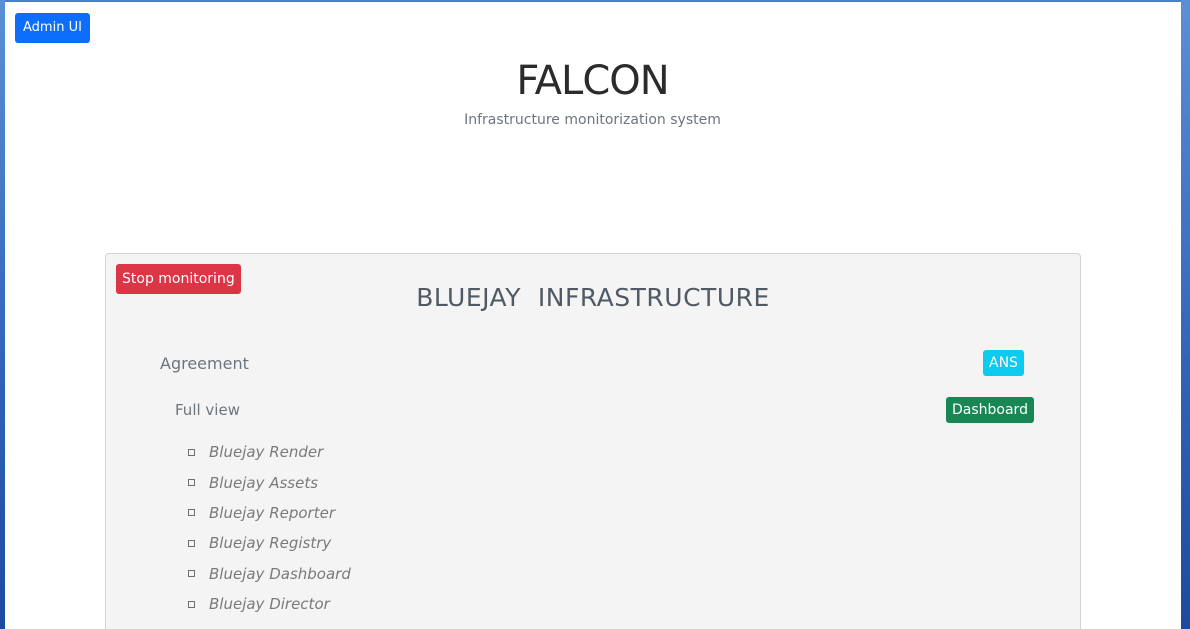  Describe the element at coordinates (1003, 363) in the screenshot. I see `ans-badge: ANS` at that location.